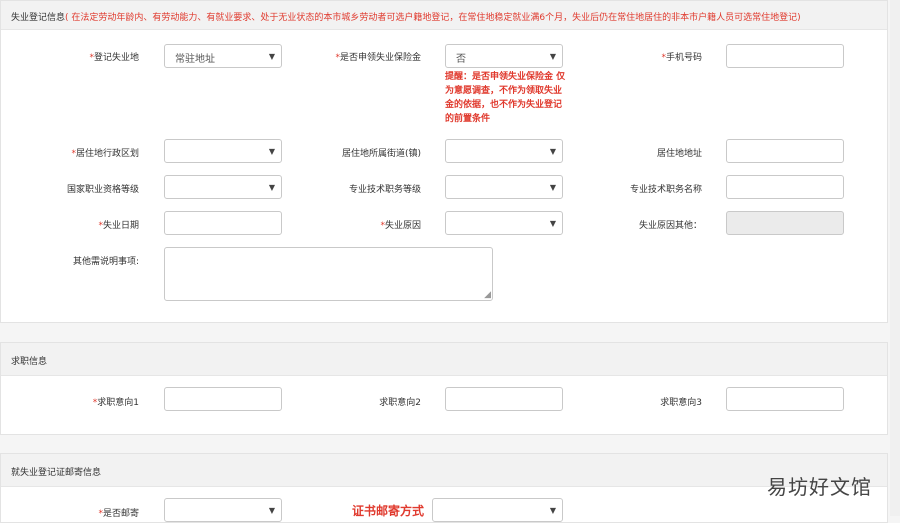 The image size is (900, 523). Describe the element at coordinates (102, 190) in the screenshot. I see `cert-label: 国家职业资格等级` at that location.